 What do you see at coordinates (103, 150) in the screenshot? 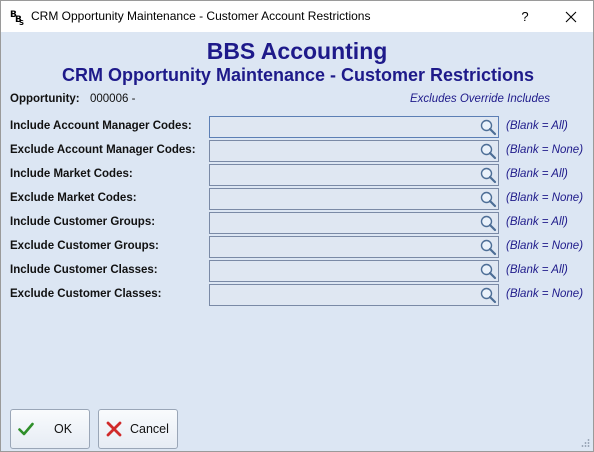
I see `exclude-account-manager-label: Exclude Account Manager Codes:` at bounding box center [103, 150].